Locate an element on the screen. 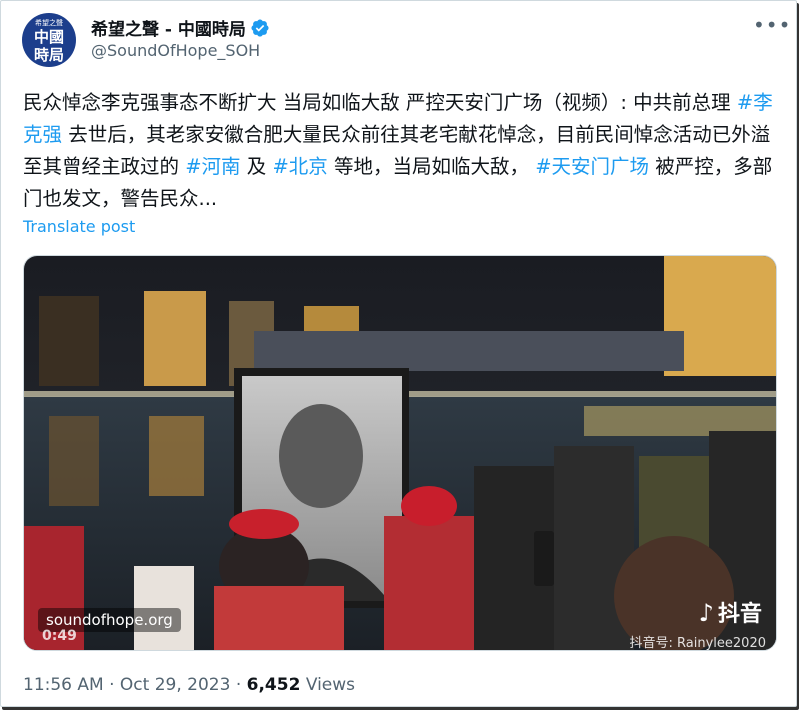 The height and width of the screenshot is (711, 800). post-date: Oct 29, 2023 is located at coordinates (175, 685).